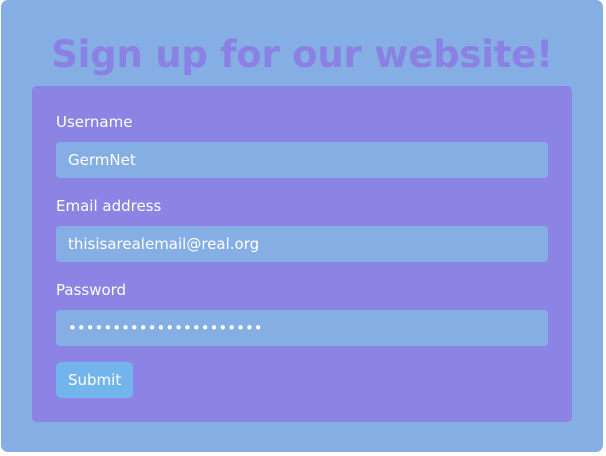 The height and width of the screenshot is (456, 606). I want to click on username-label: Username, so click(94, 122).